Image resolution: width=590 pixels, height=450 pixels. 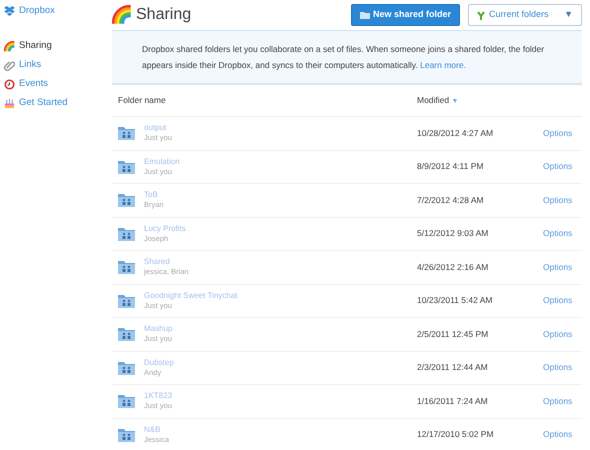 What do you see at coordinates (433, 99) in the screenshot?
I see `column-header: Modified` at bounding box center [433, 99].